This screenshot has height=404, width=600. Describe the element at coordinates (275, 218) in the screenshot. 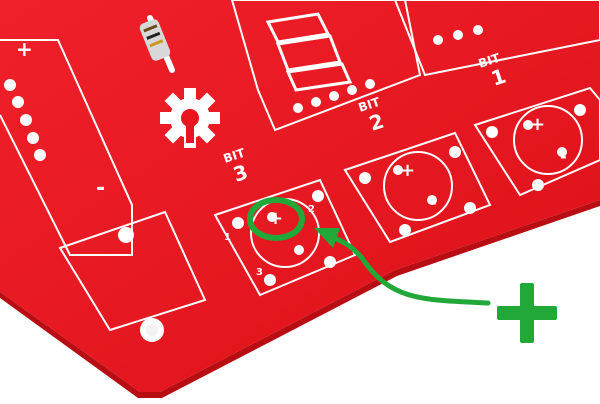

I see `led-plus-label: +` at that location.